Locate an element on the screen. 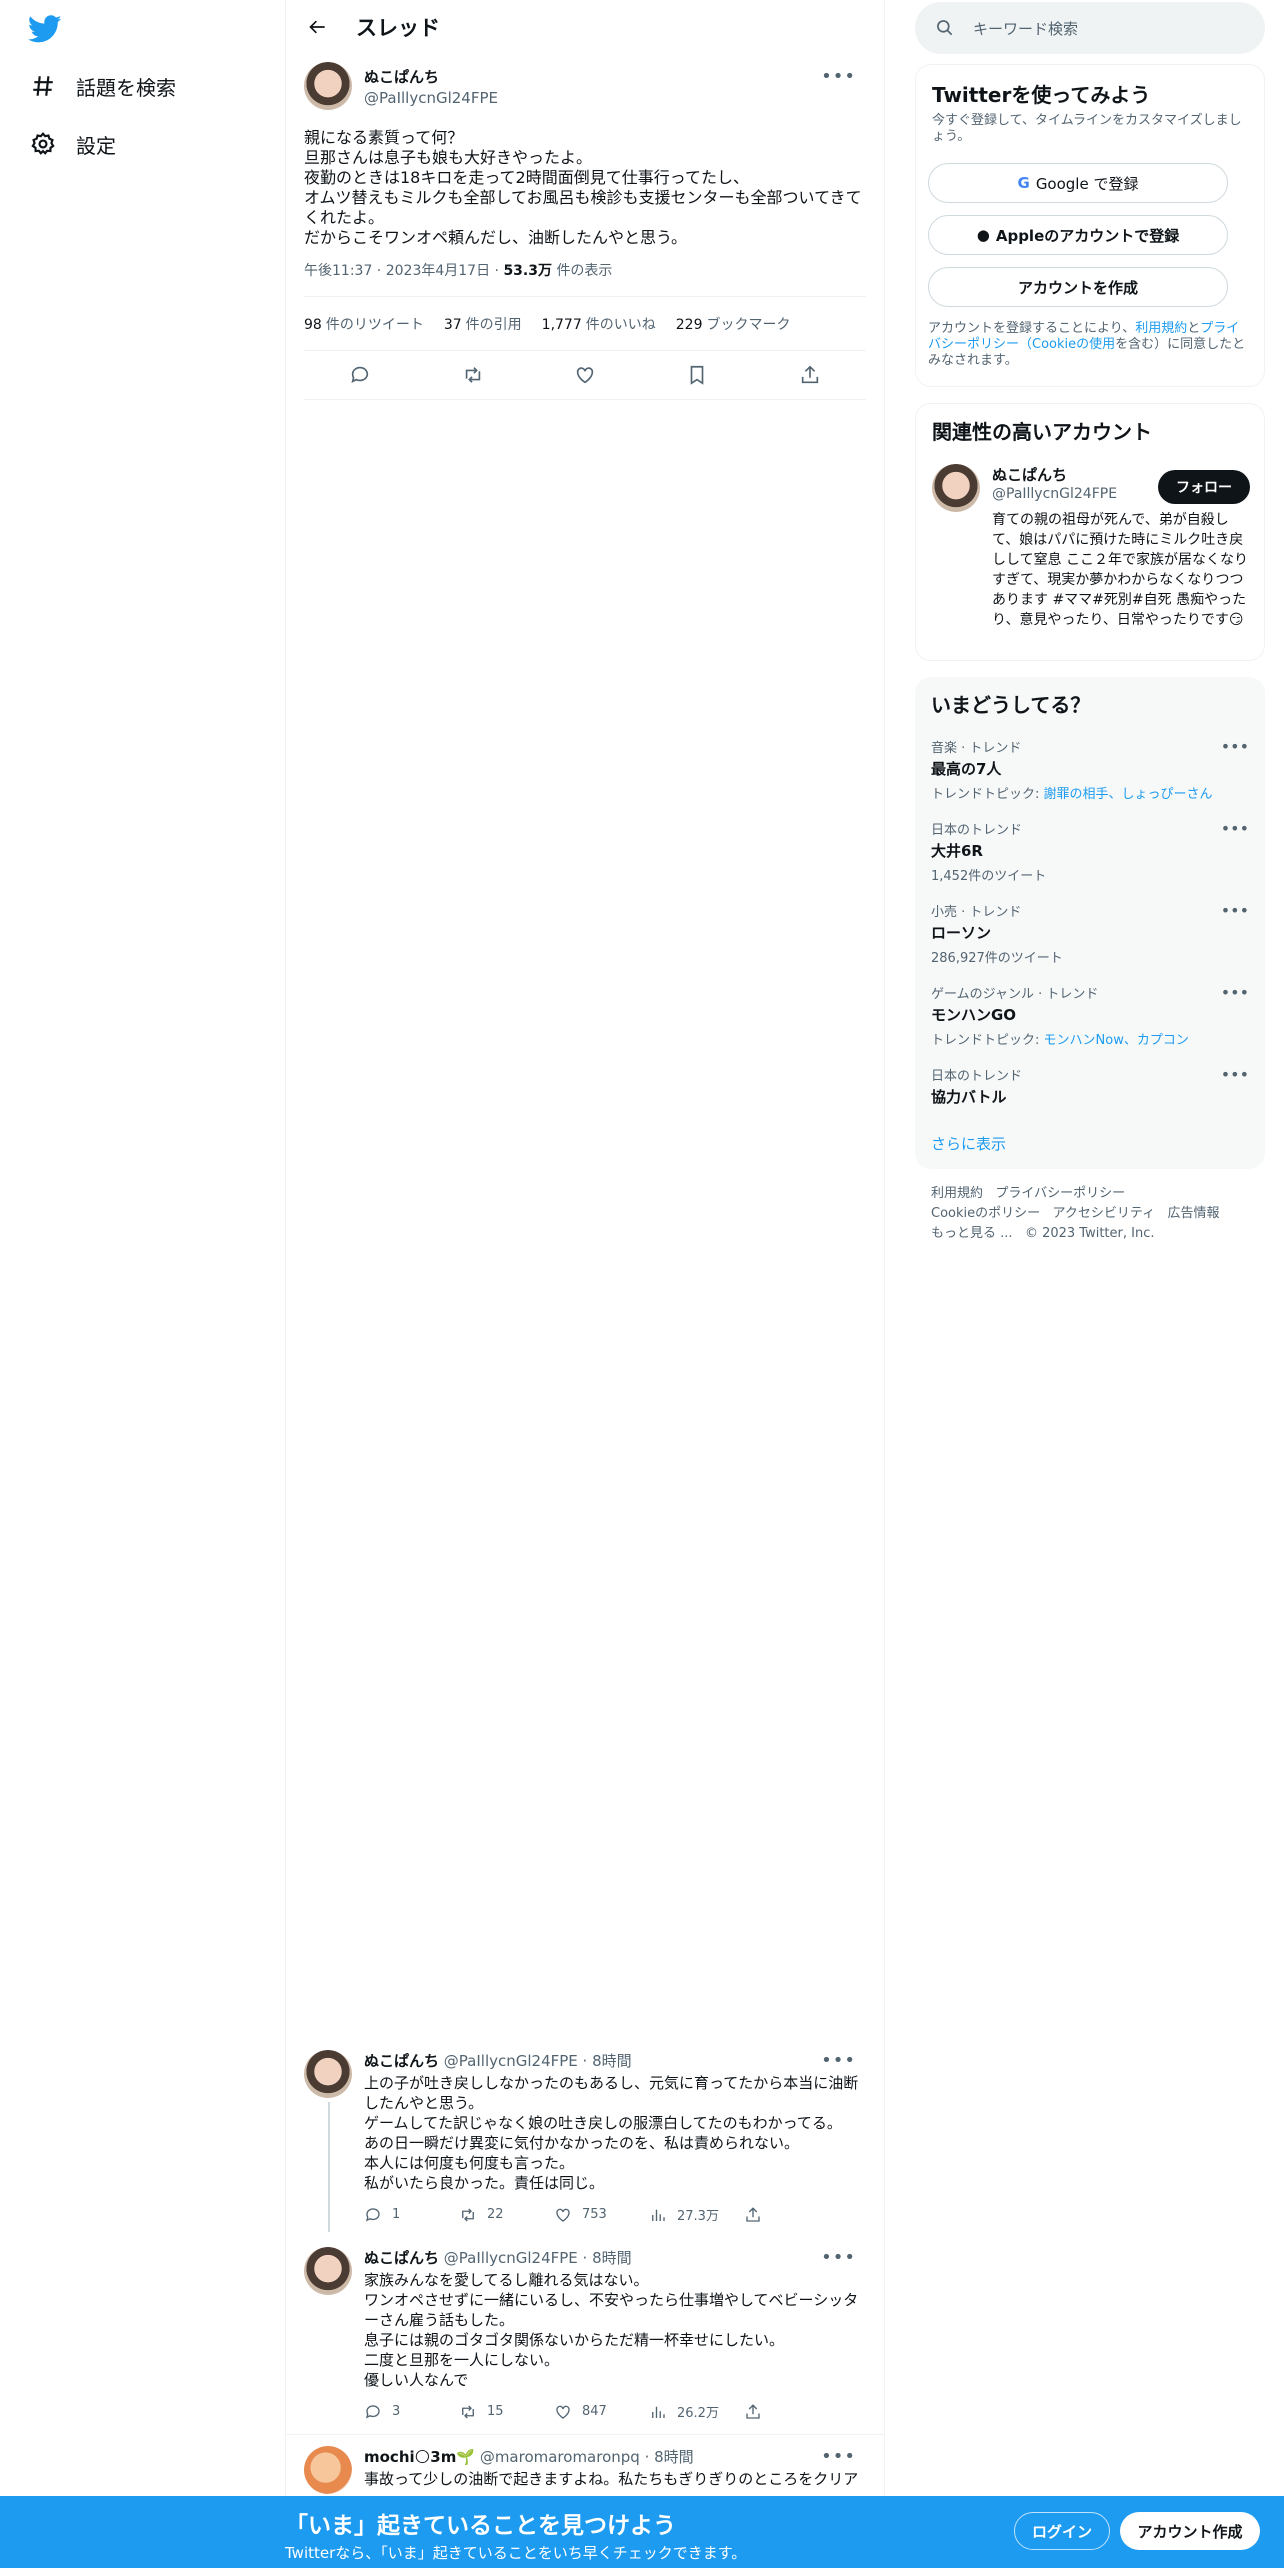  views-count: 27.3万 is located at coordinates (696, 2214).